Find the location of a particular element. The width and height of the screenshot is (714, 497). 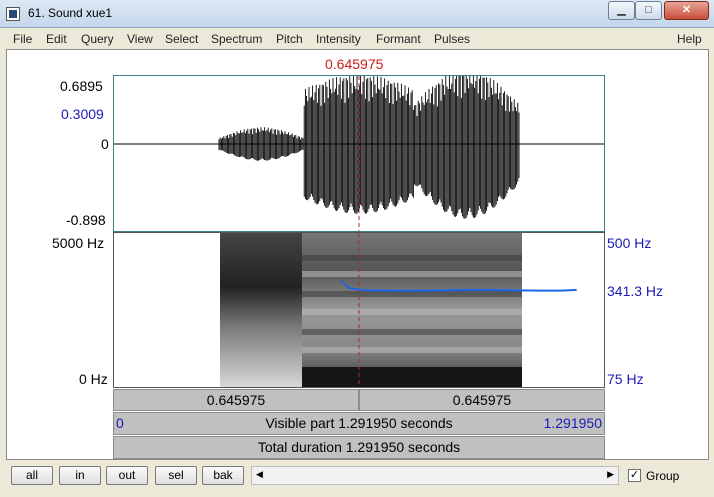

menu-pulses: Pulses is located at coordinates (452, 39).